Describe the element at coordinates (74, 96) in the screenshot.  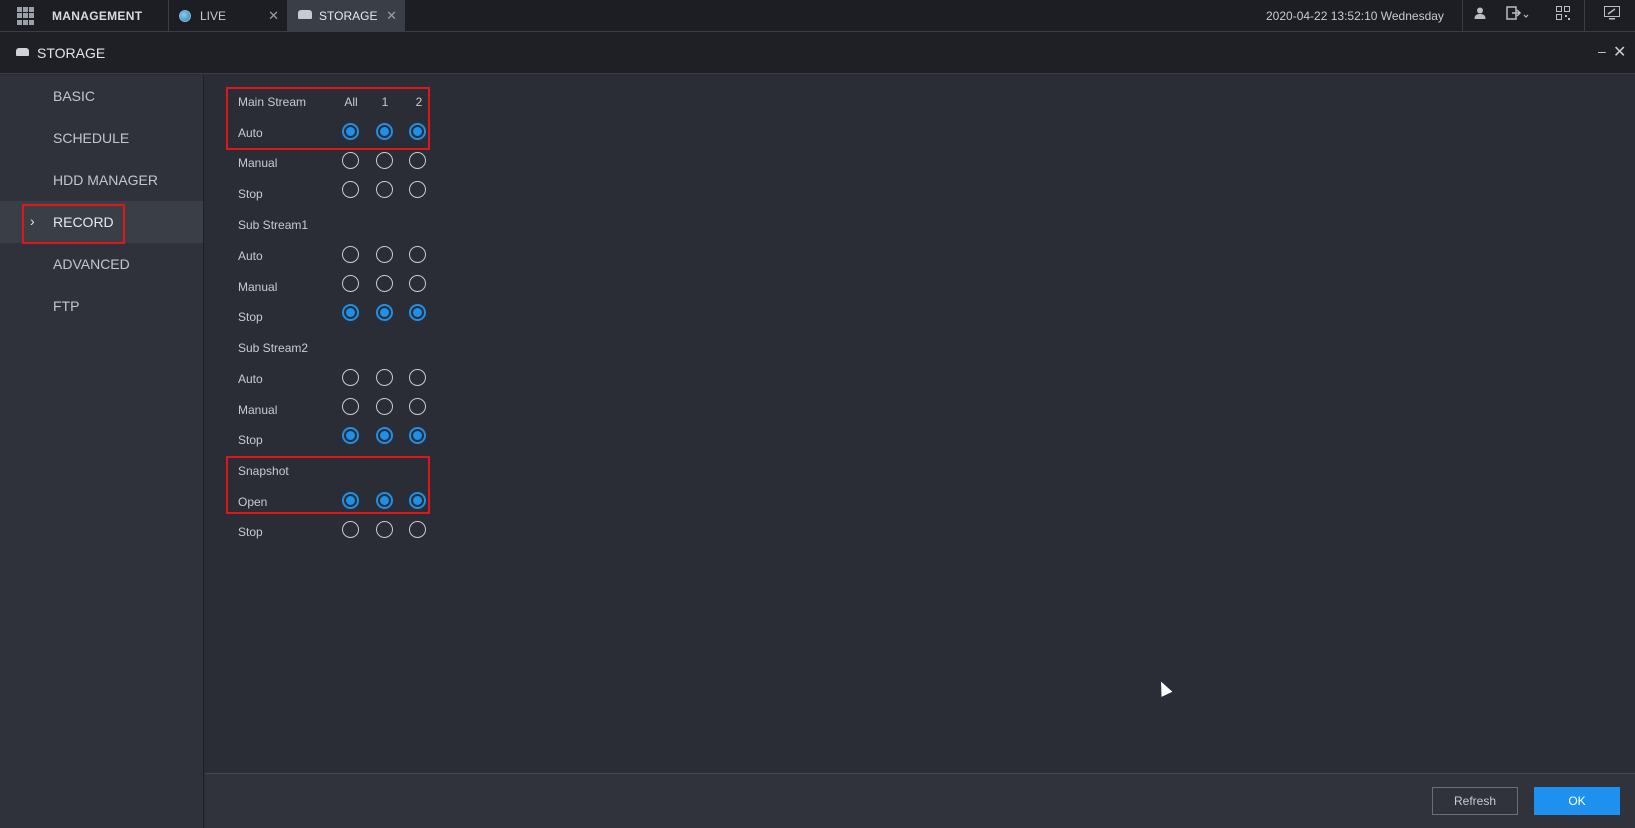
I see `sidebar-item-label: BASIC` at that location.